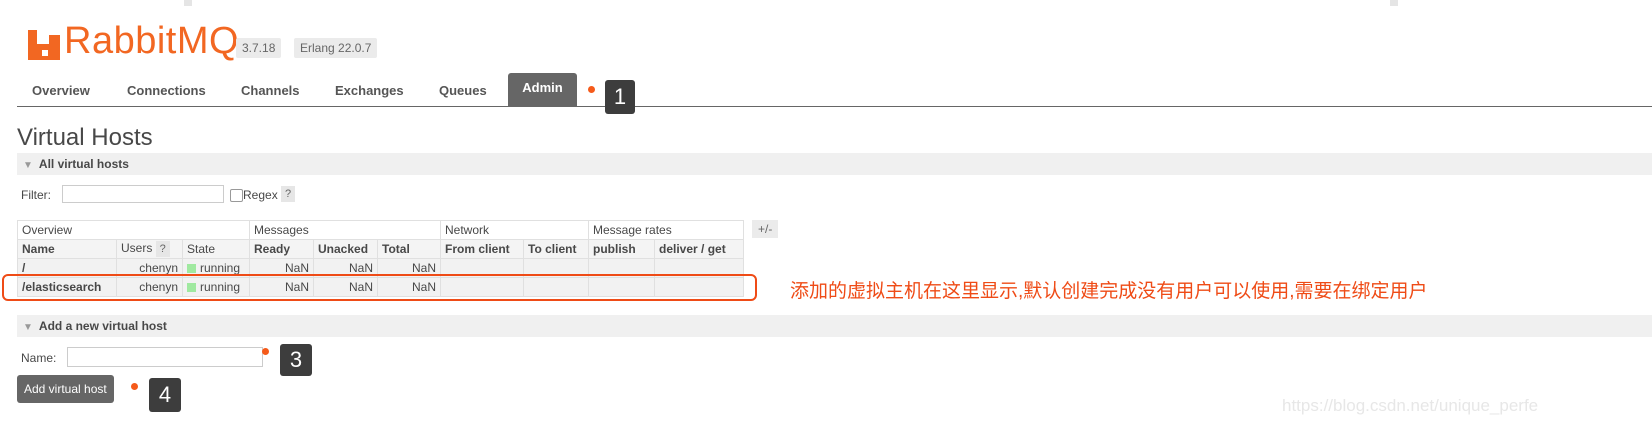  I want to click on add-vhost-section-label: Add a new virtual host, so click(102, 326).